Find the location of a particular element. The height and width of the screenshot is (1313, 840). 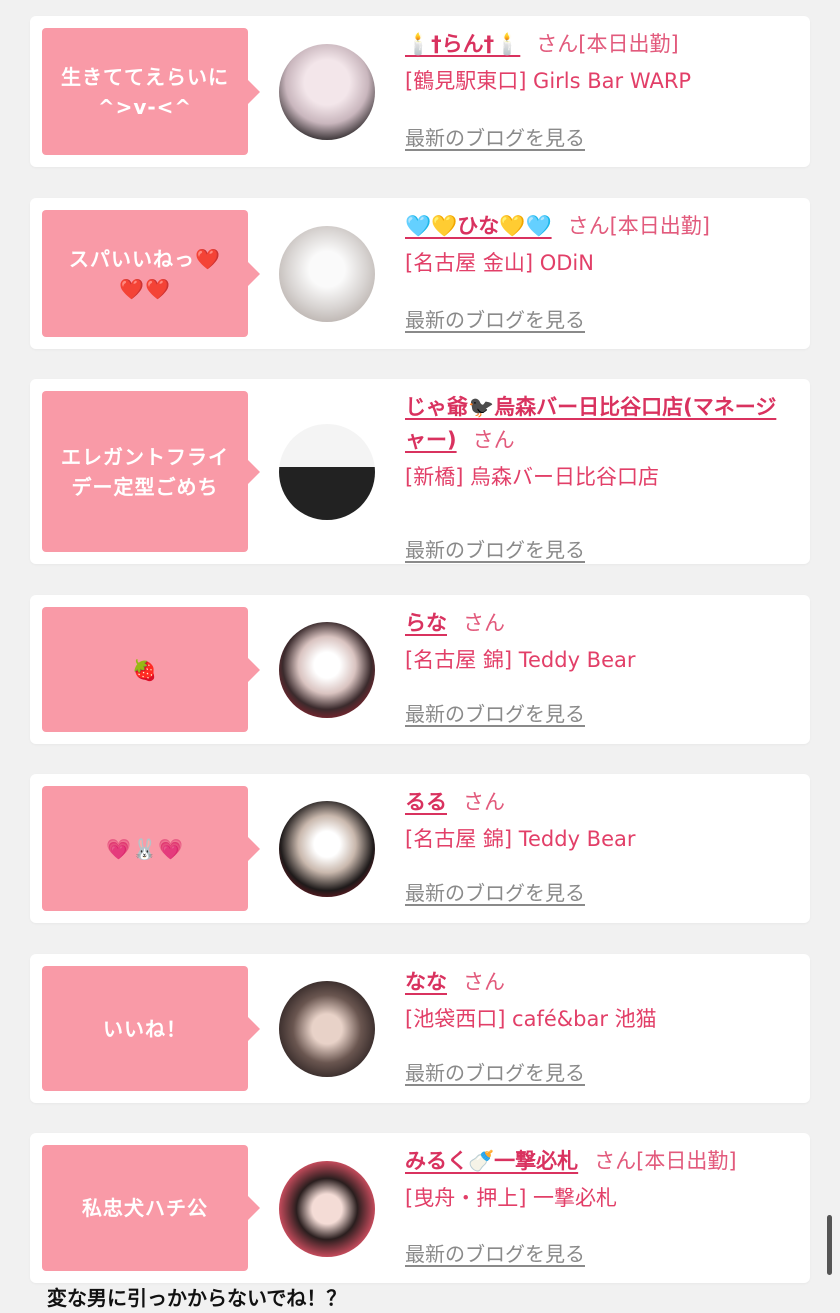

comment-text: エレガントフライ デー定型ごめち is located at coordinates (145, 471).